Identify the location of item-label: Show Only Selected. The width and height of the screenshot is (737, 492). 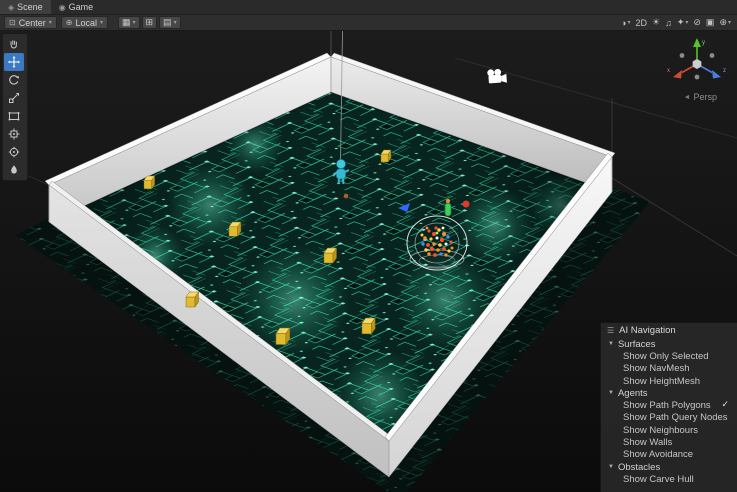
(666, 356).